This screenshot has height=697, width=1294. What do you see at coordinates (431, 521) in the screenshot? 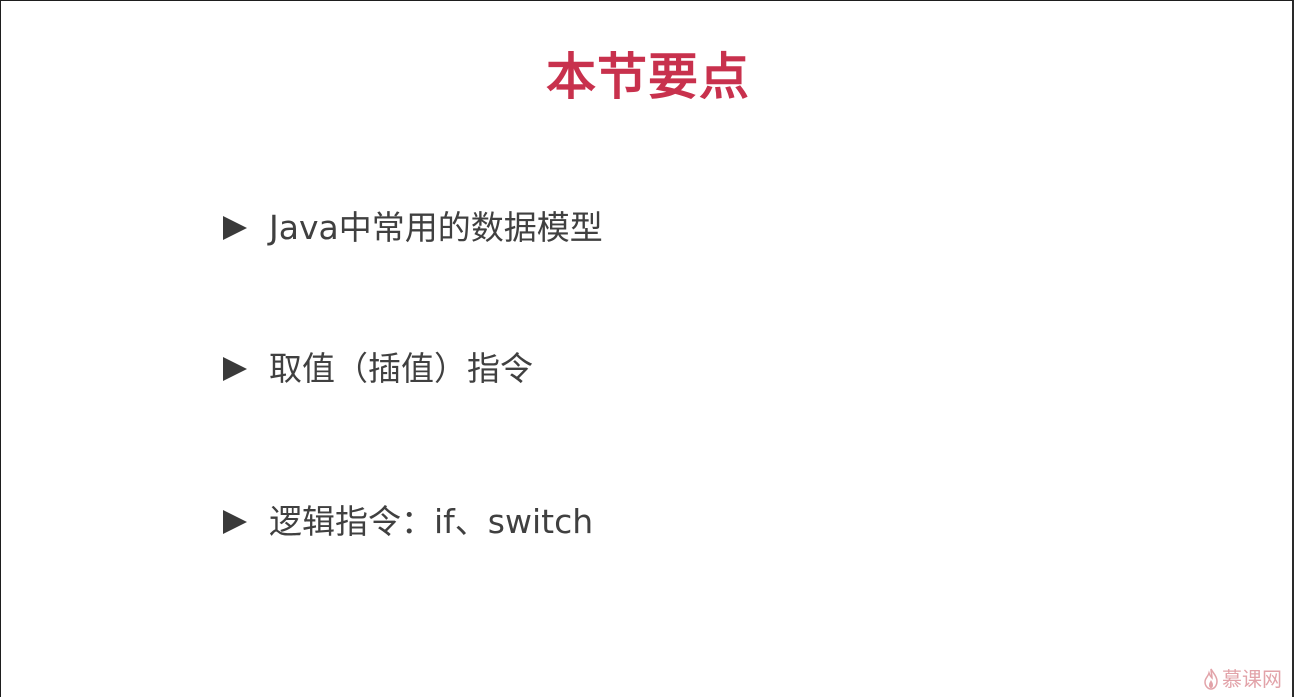
I see `bullet-text: 逻辑指令：if、switch` at bounding box center [431, 521].